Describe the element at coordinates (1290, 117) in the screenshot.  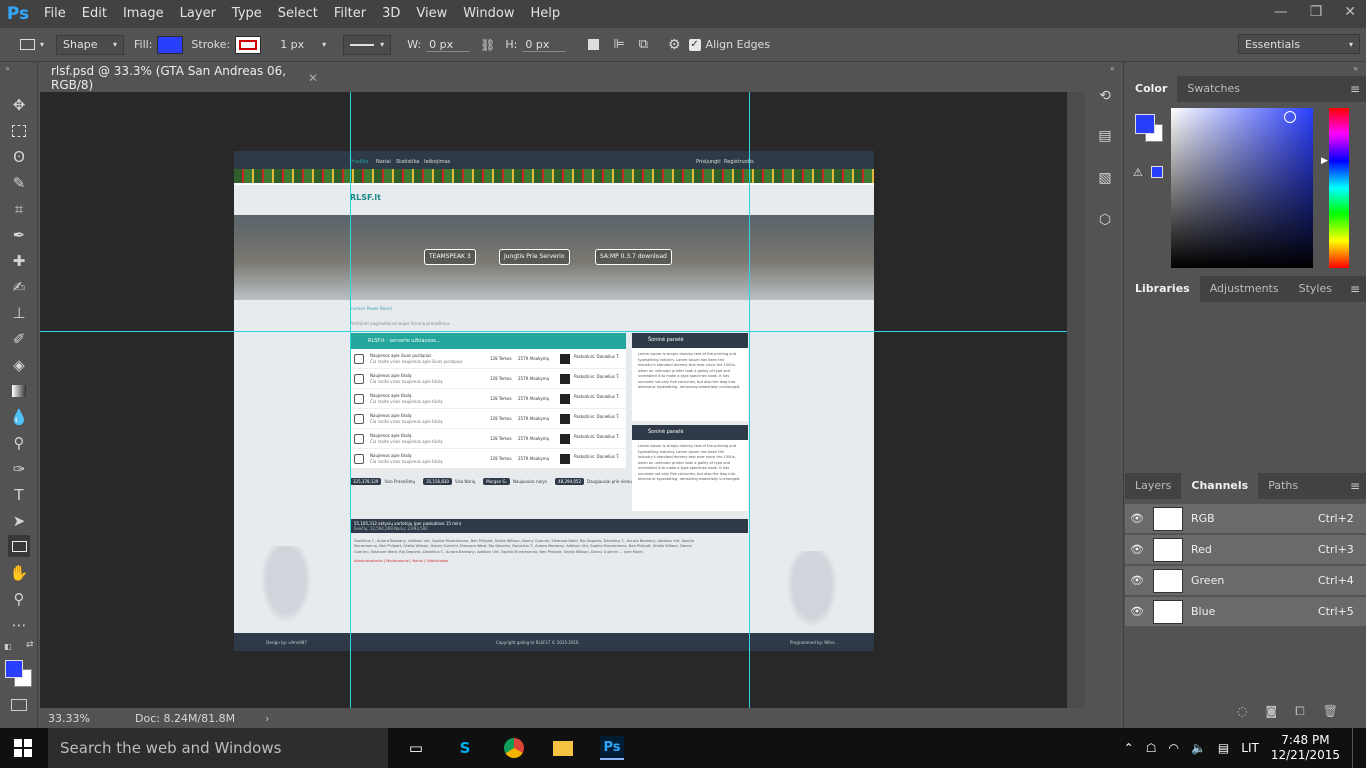
I see `color-picker-cursor` at that location.